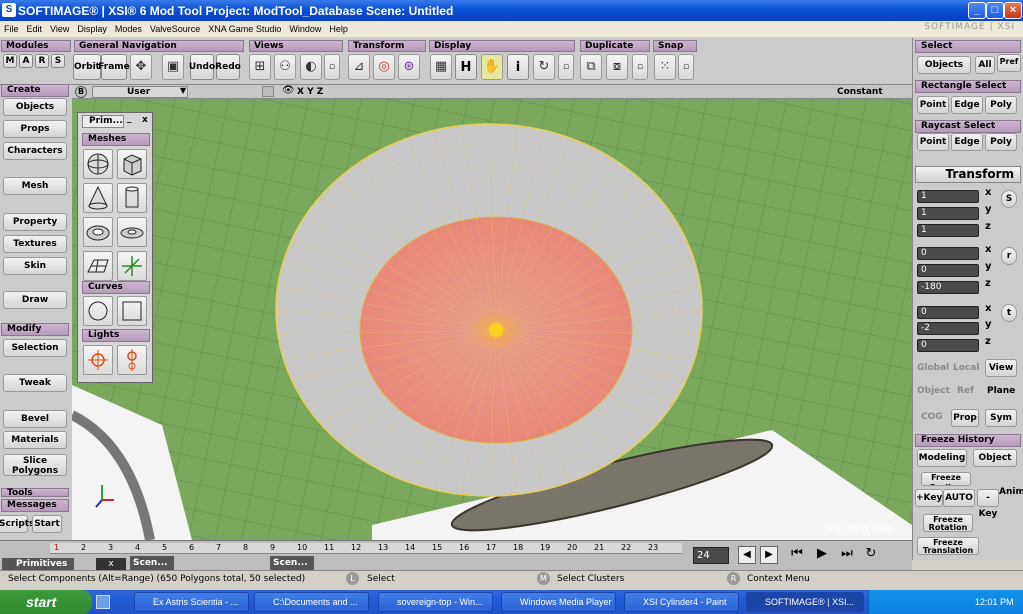  Describe the element at coordinates (977, 10) in the screenshot. I see `minimize-button: _` at that location.